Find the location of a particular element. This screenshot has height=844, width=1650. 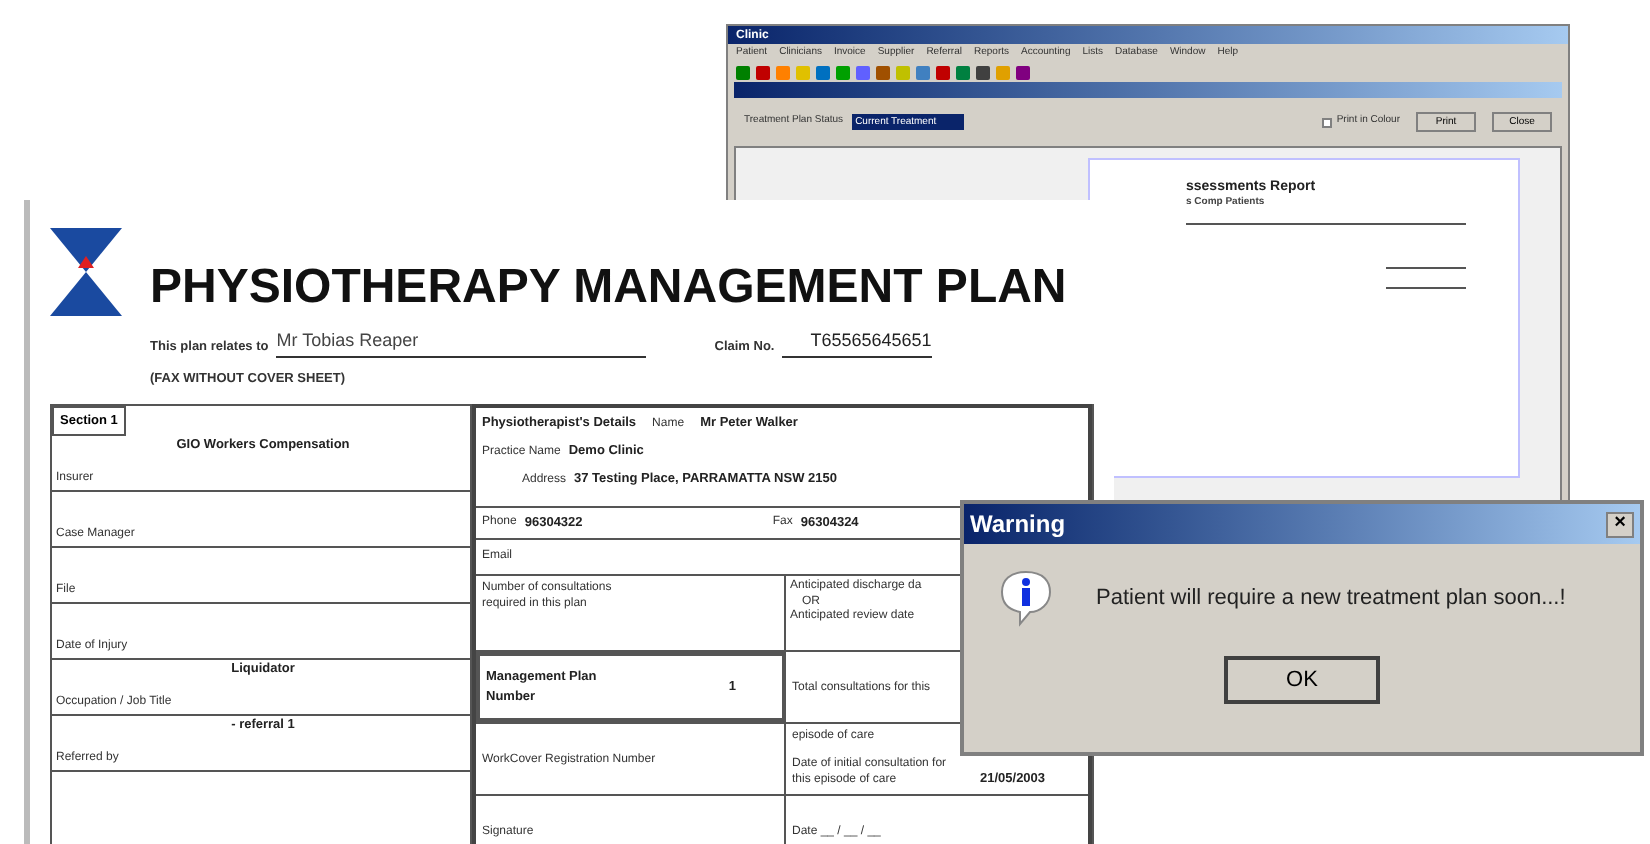

logo-icon is located at coordinates (86, 272).